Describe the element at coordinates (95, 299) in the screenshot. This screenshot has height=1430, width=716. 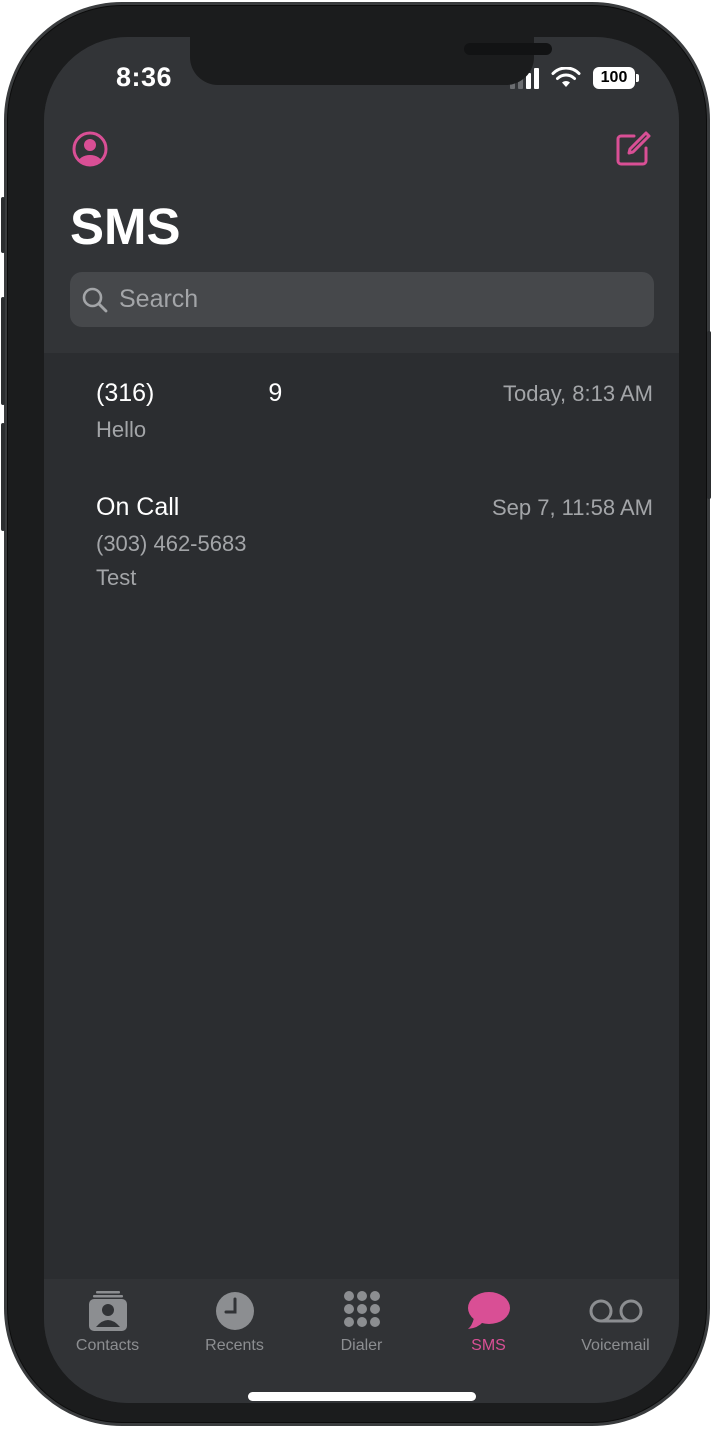
I see `search-icon` at that location.